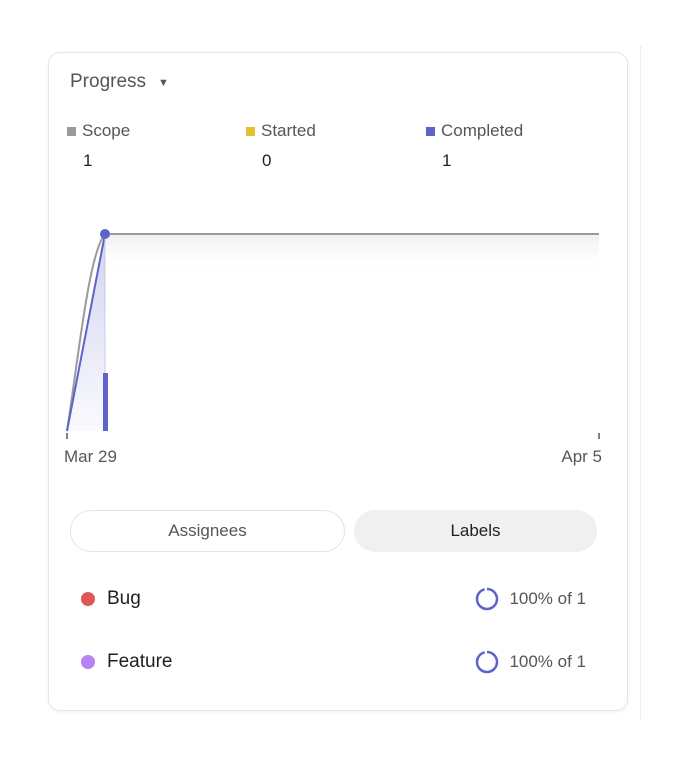 The height and width of the screenshot is (767, 690). What do you see at coordinates (207, 531) in the screenshot?
I see `tab-assignees: Assignees` at bounding box center [207, 531].